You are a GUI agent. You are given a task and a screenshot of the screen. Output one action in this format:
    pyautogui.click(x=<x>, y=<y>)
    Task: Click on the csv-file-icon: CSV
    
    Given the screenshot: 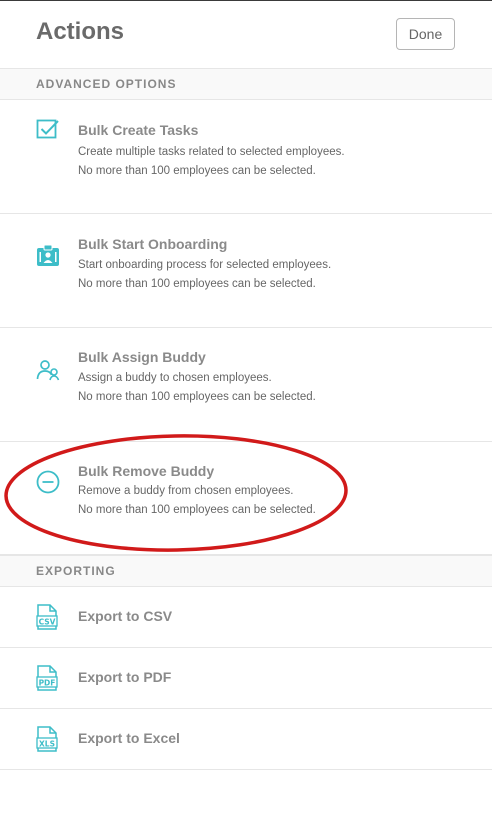 What is the action you would take?
    pyautogui.click(x=47, y=617)
    